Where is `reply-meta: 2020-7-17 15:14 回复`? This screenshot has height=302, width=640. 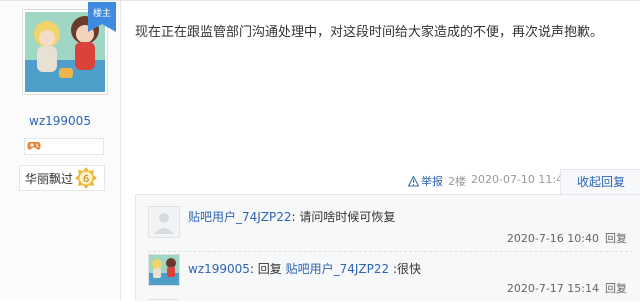 reply-meta: 2020-7-17 15:14 回复 is located at coordinates (567, 288).